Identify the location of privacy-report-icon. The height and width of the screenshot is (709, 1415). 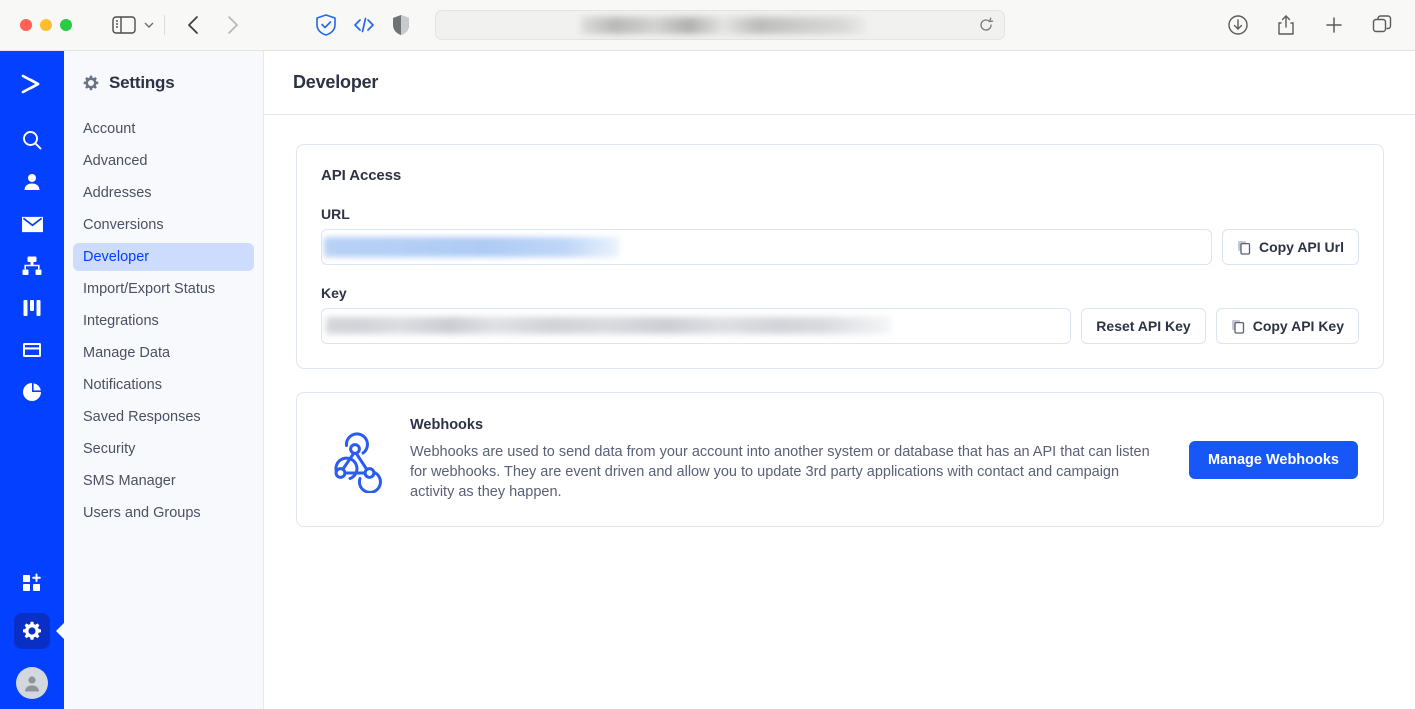
(401, 25).